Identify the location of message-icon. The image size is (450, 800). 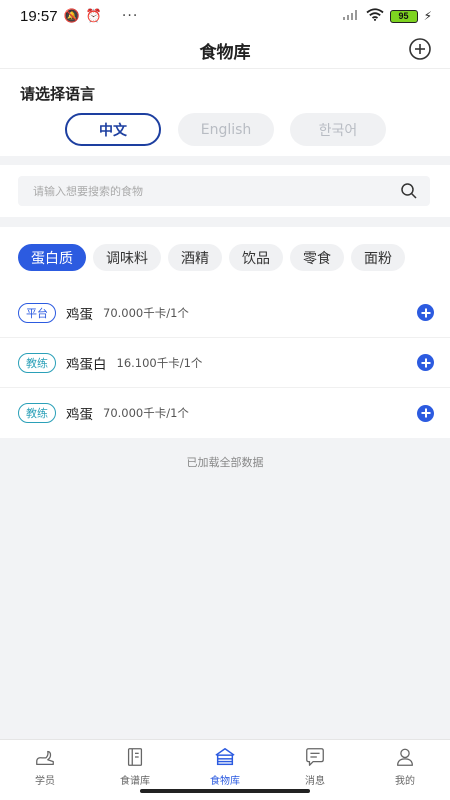
(315, 757).